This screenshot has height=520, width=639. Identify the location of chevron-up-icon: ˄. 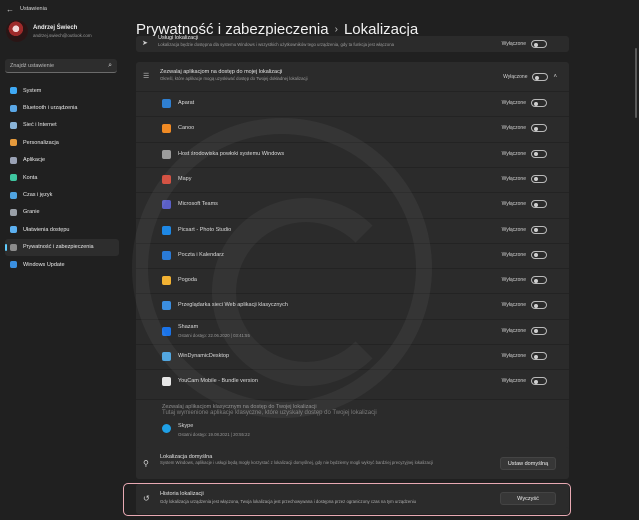
(555, 77).